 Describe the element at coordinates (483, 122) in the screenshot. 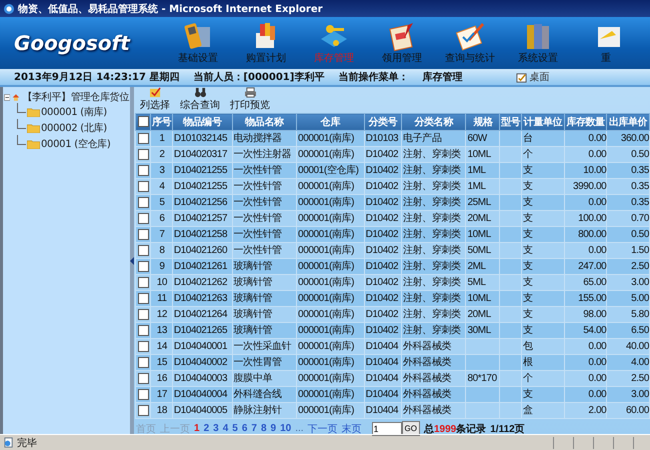

I see `column-header: 规格` at that location.